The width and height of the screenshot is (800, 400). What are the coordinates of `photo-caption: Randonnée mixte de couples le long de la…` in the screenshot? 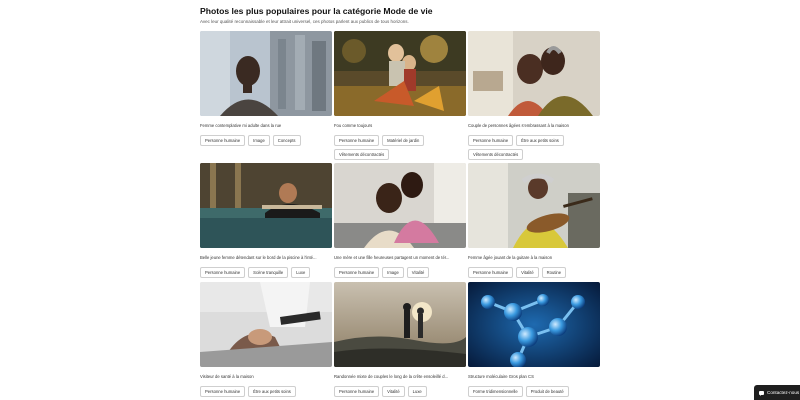 It's located at (400, 376).